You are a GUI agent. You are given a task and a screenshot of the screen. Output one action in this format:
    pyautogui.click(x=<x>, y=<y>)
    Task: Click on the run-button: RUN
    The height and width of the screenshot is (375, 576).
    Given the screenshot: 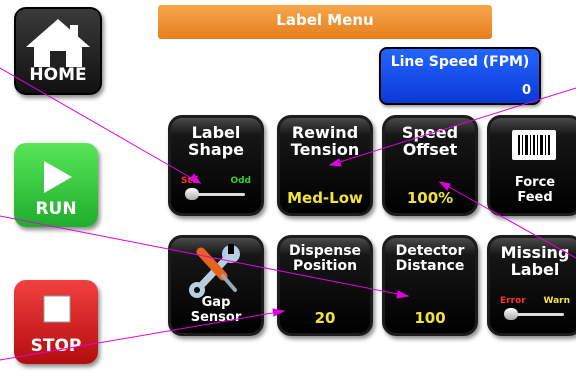 What is the action you would take?
    pyautogui.click(x=56, y=185)
    